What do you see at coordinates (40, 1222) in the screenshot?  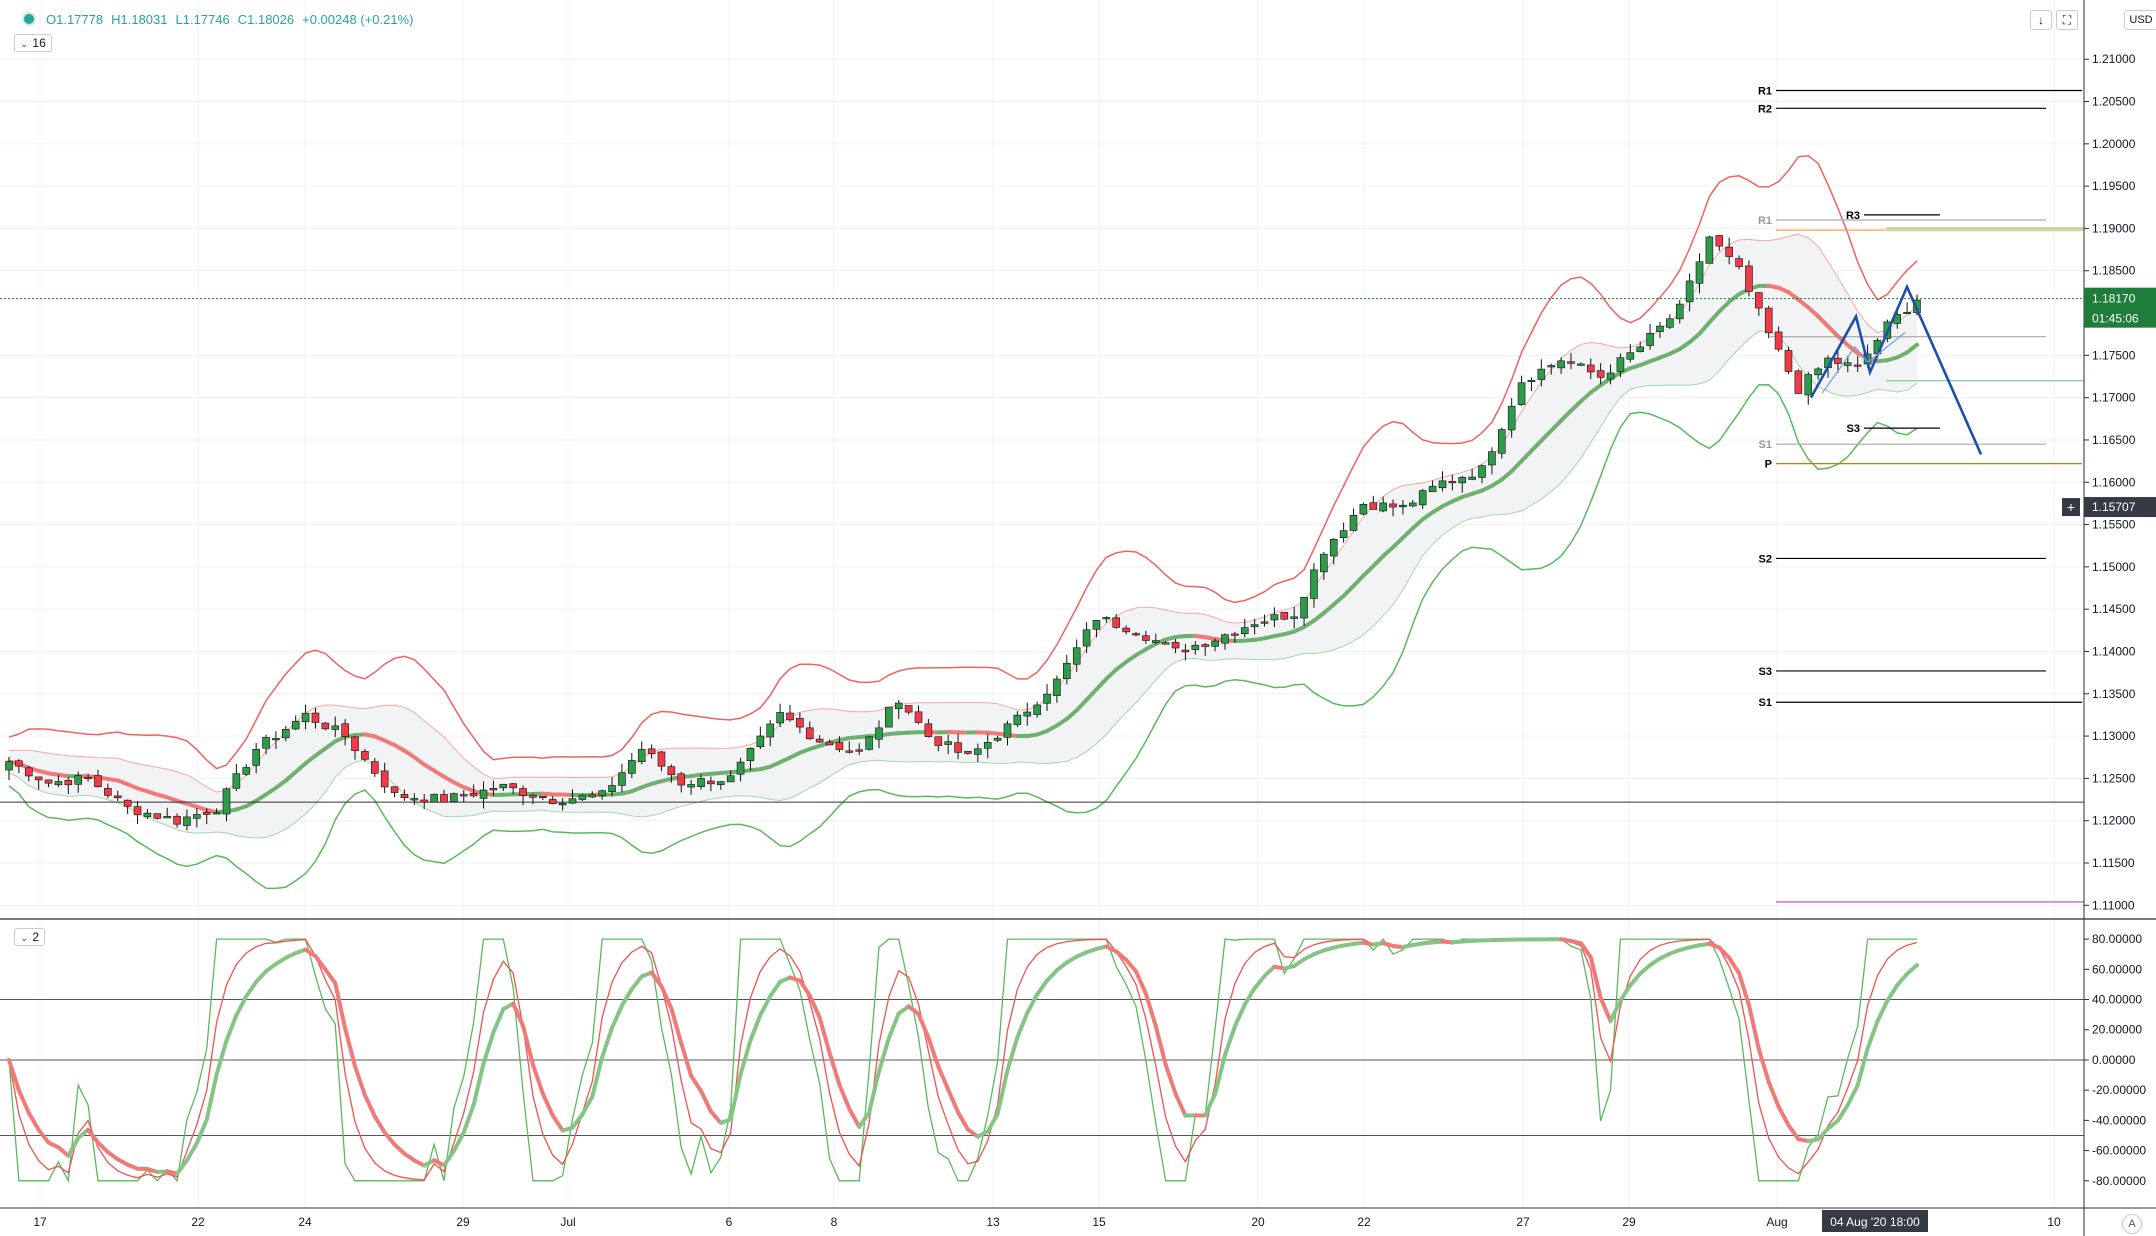 I see `time-tick-label: 17` at bounding box center [40, 1222].